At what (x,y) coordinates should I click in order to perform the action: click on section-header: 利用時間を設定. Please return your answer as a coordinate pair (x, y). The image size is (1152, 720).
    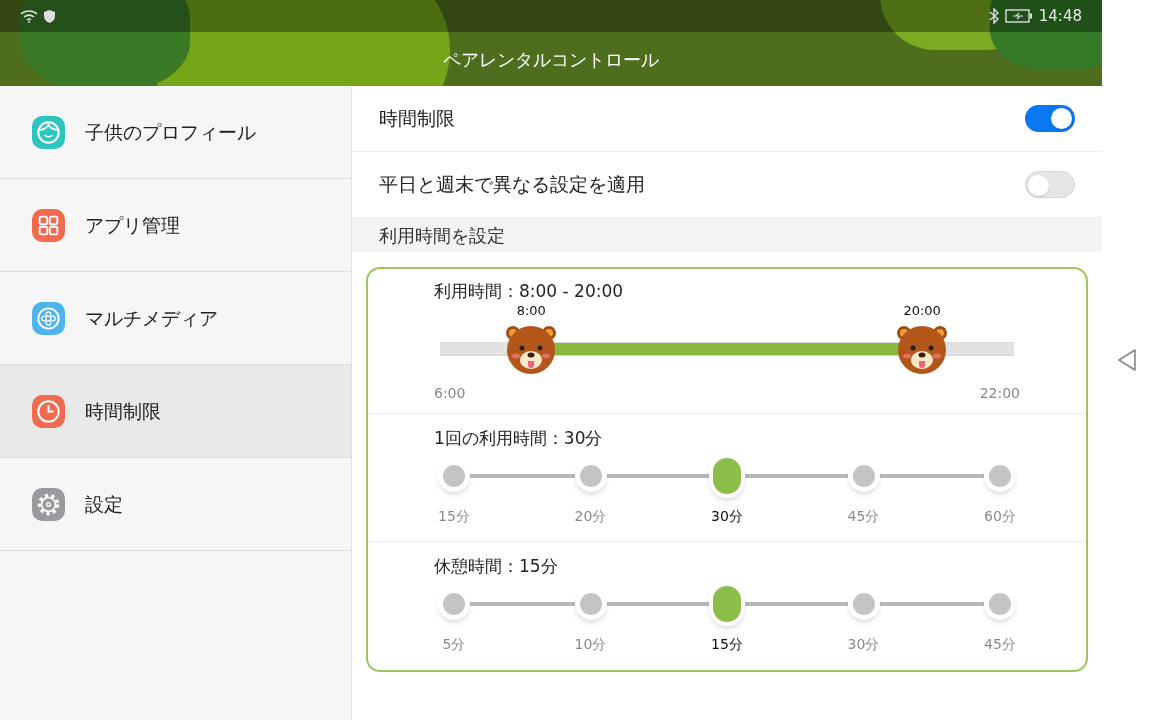
    Looking at the image, I should click on (442, 235).